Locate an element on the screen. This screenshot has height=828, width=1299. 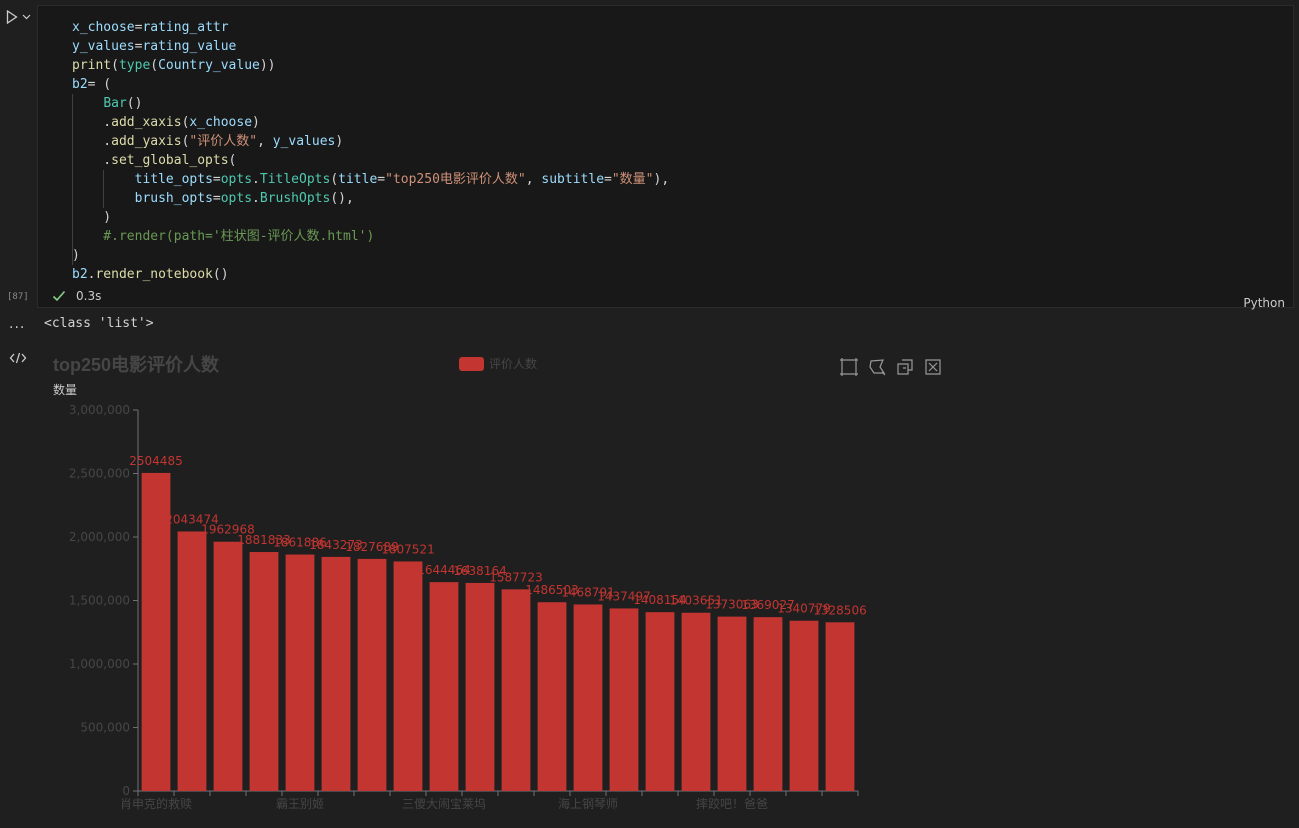
code-token: Bar is located at coordinates (115, 103).